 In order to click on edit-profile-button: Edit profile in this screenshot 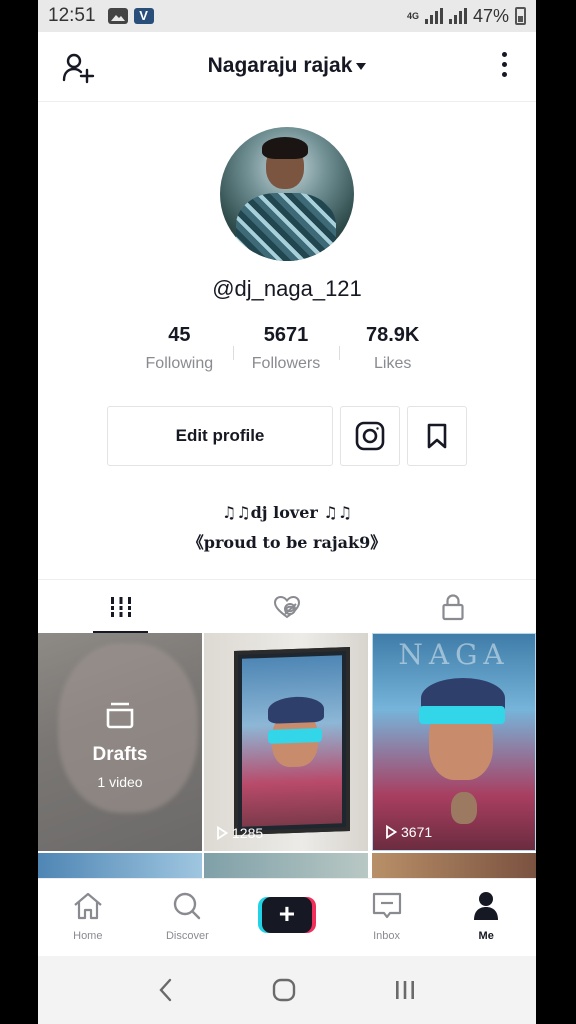, I will do `click(220, 436)`.